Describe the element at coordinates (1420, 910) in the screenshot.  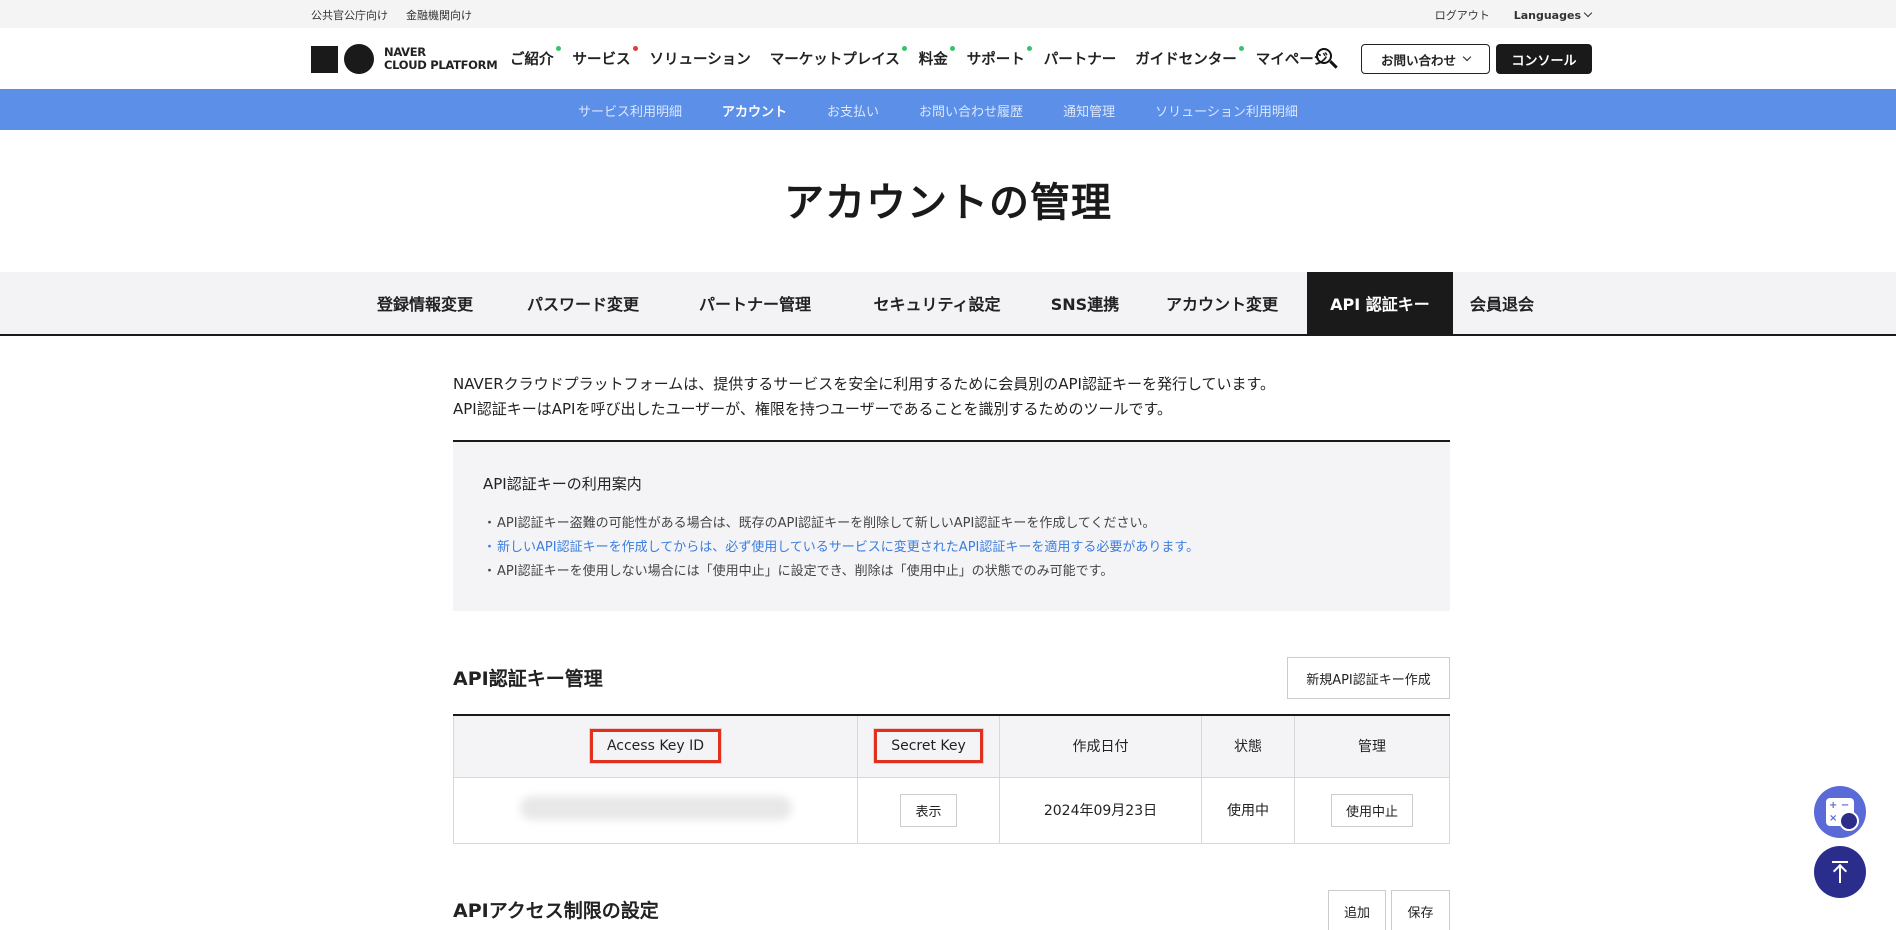
I see `save-button: 保存` at that location.